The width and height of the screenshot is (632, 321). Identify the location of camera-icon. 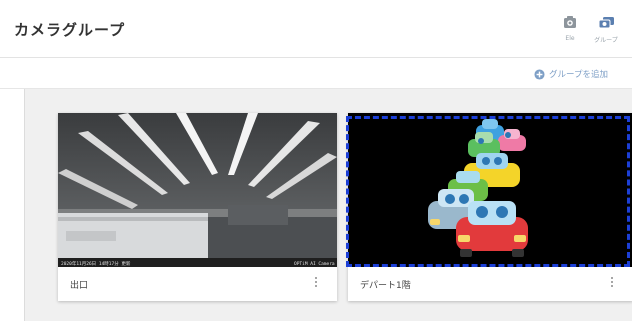
(570, 22).